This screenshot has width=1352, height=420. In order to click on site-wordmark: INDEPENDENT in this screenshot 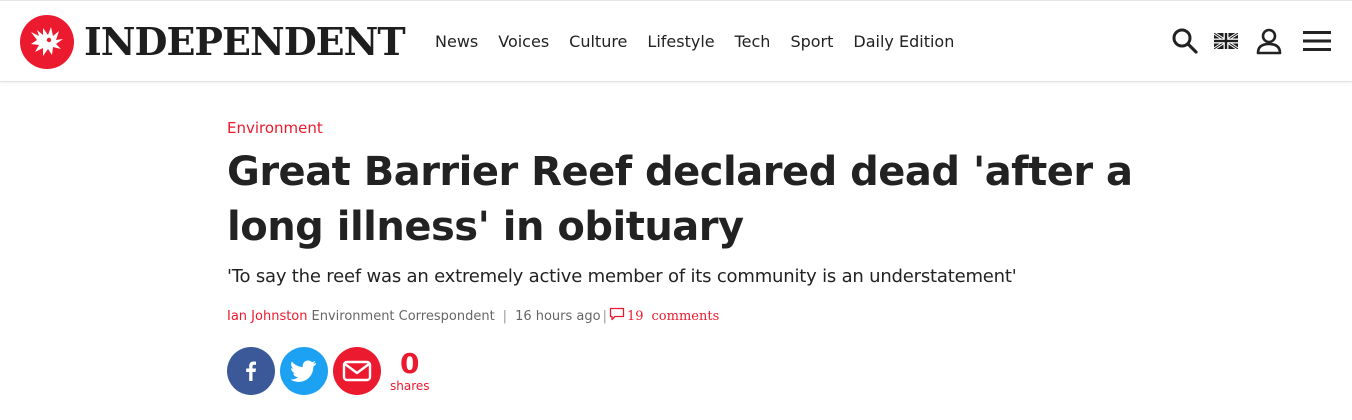, I will do `click(245, 41)`.